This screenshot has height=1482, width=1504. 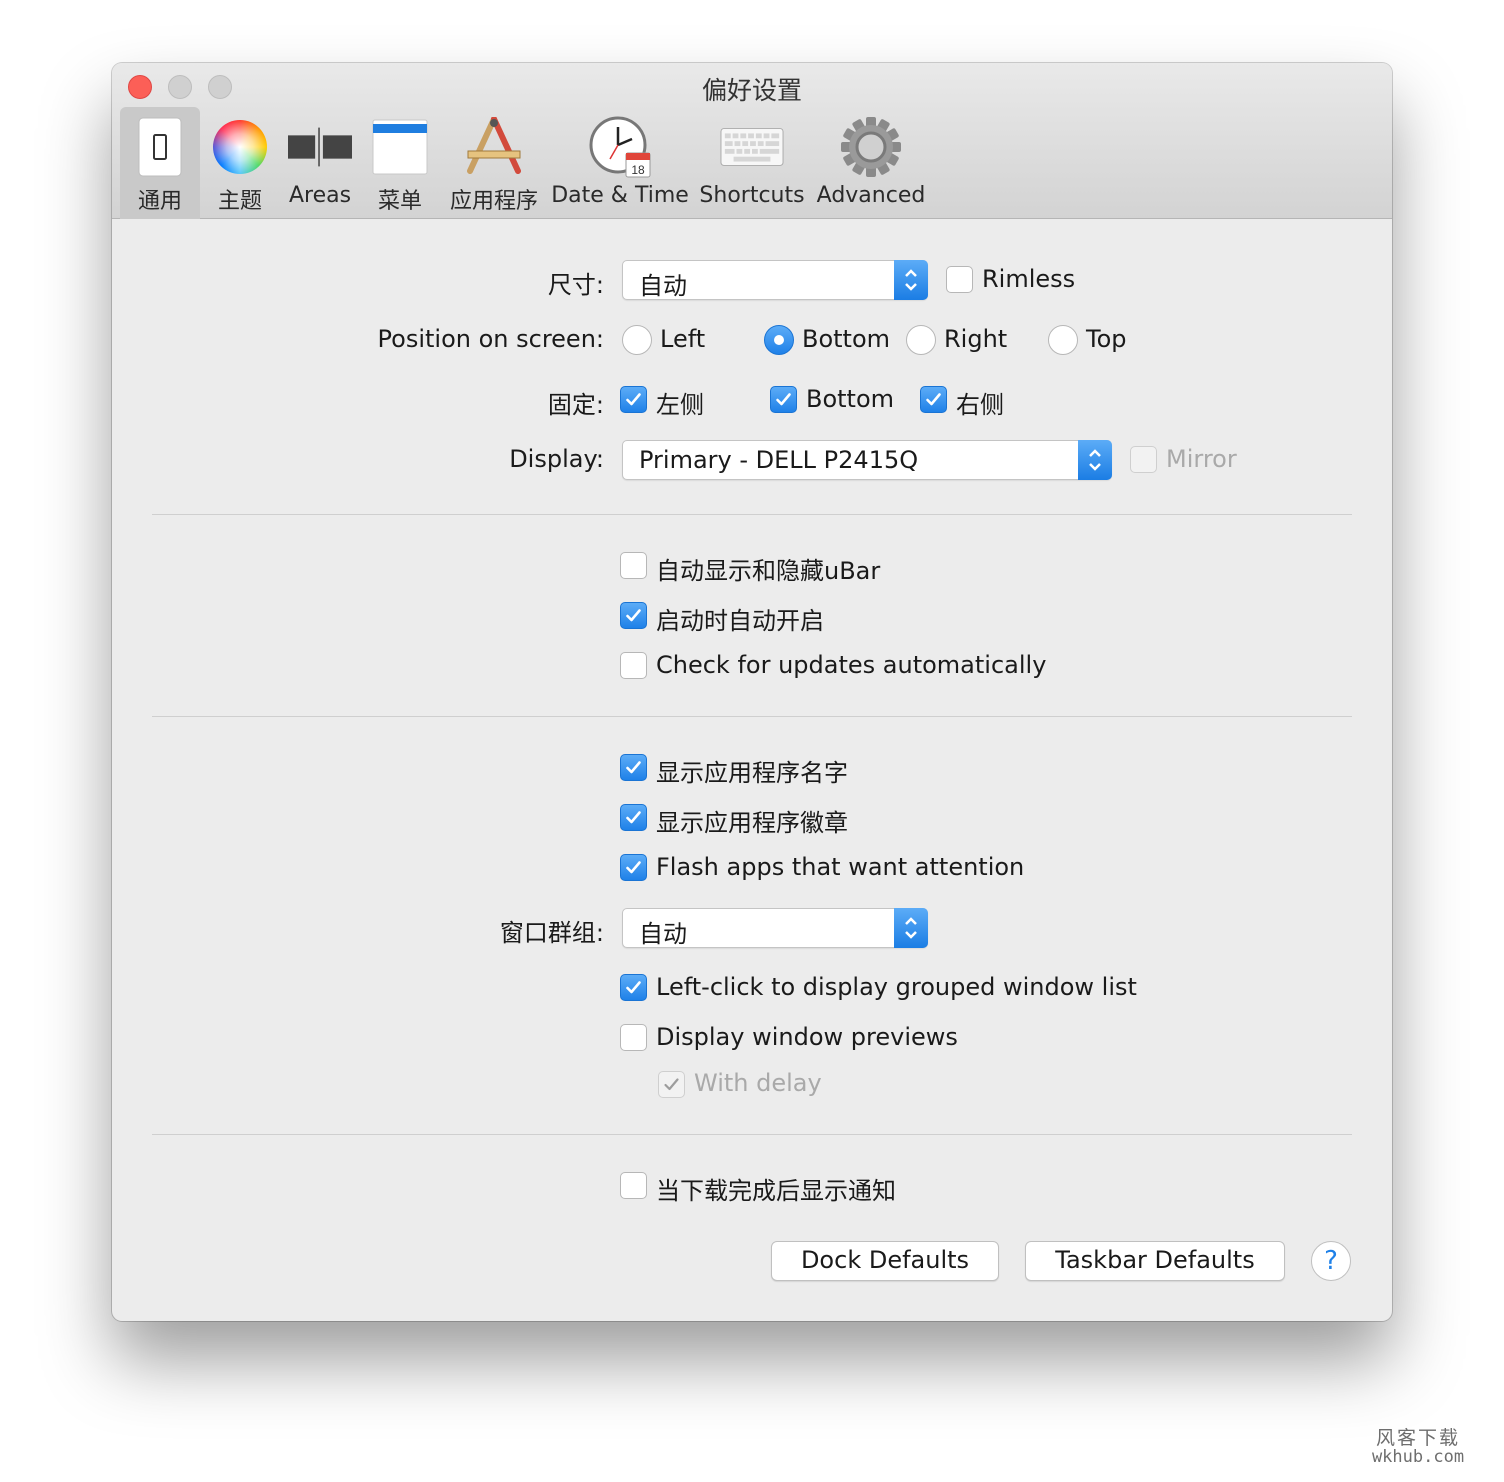 I want to click on pin-right-checkbox, so click(x=933, y=399).